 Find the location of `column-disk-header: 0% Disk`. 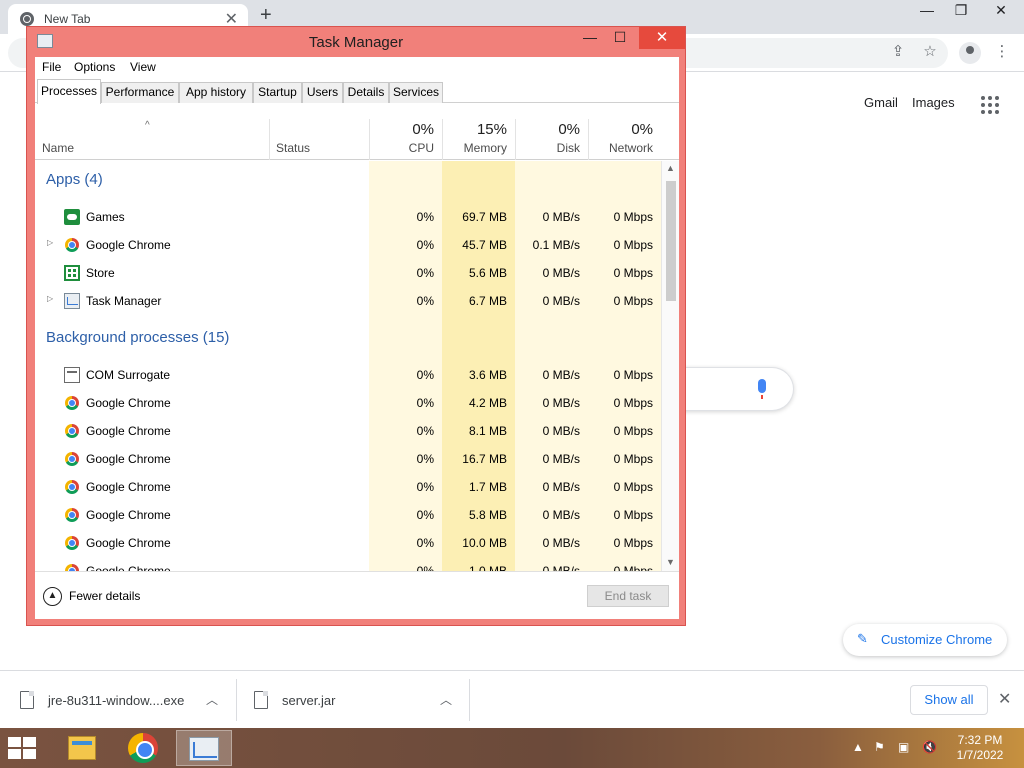

column-disk-header: 0% Disk is located at coordinates (551, 139).